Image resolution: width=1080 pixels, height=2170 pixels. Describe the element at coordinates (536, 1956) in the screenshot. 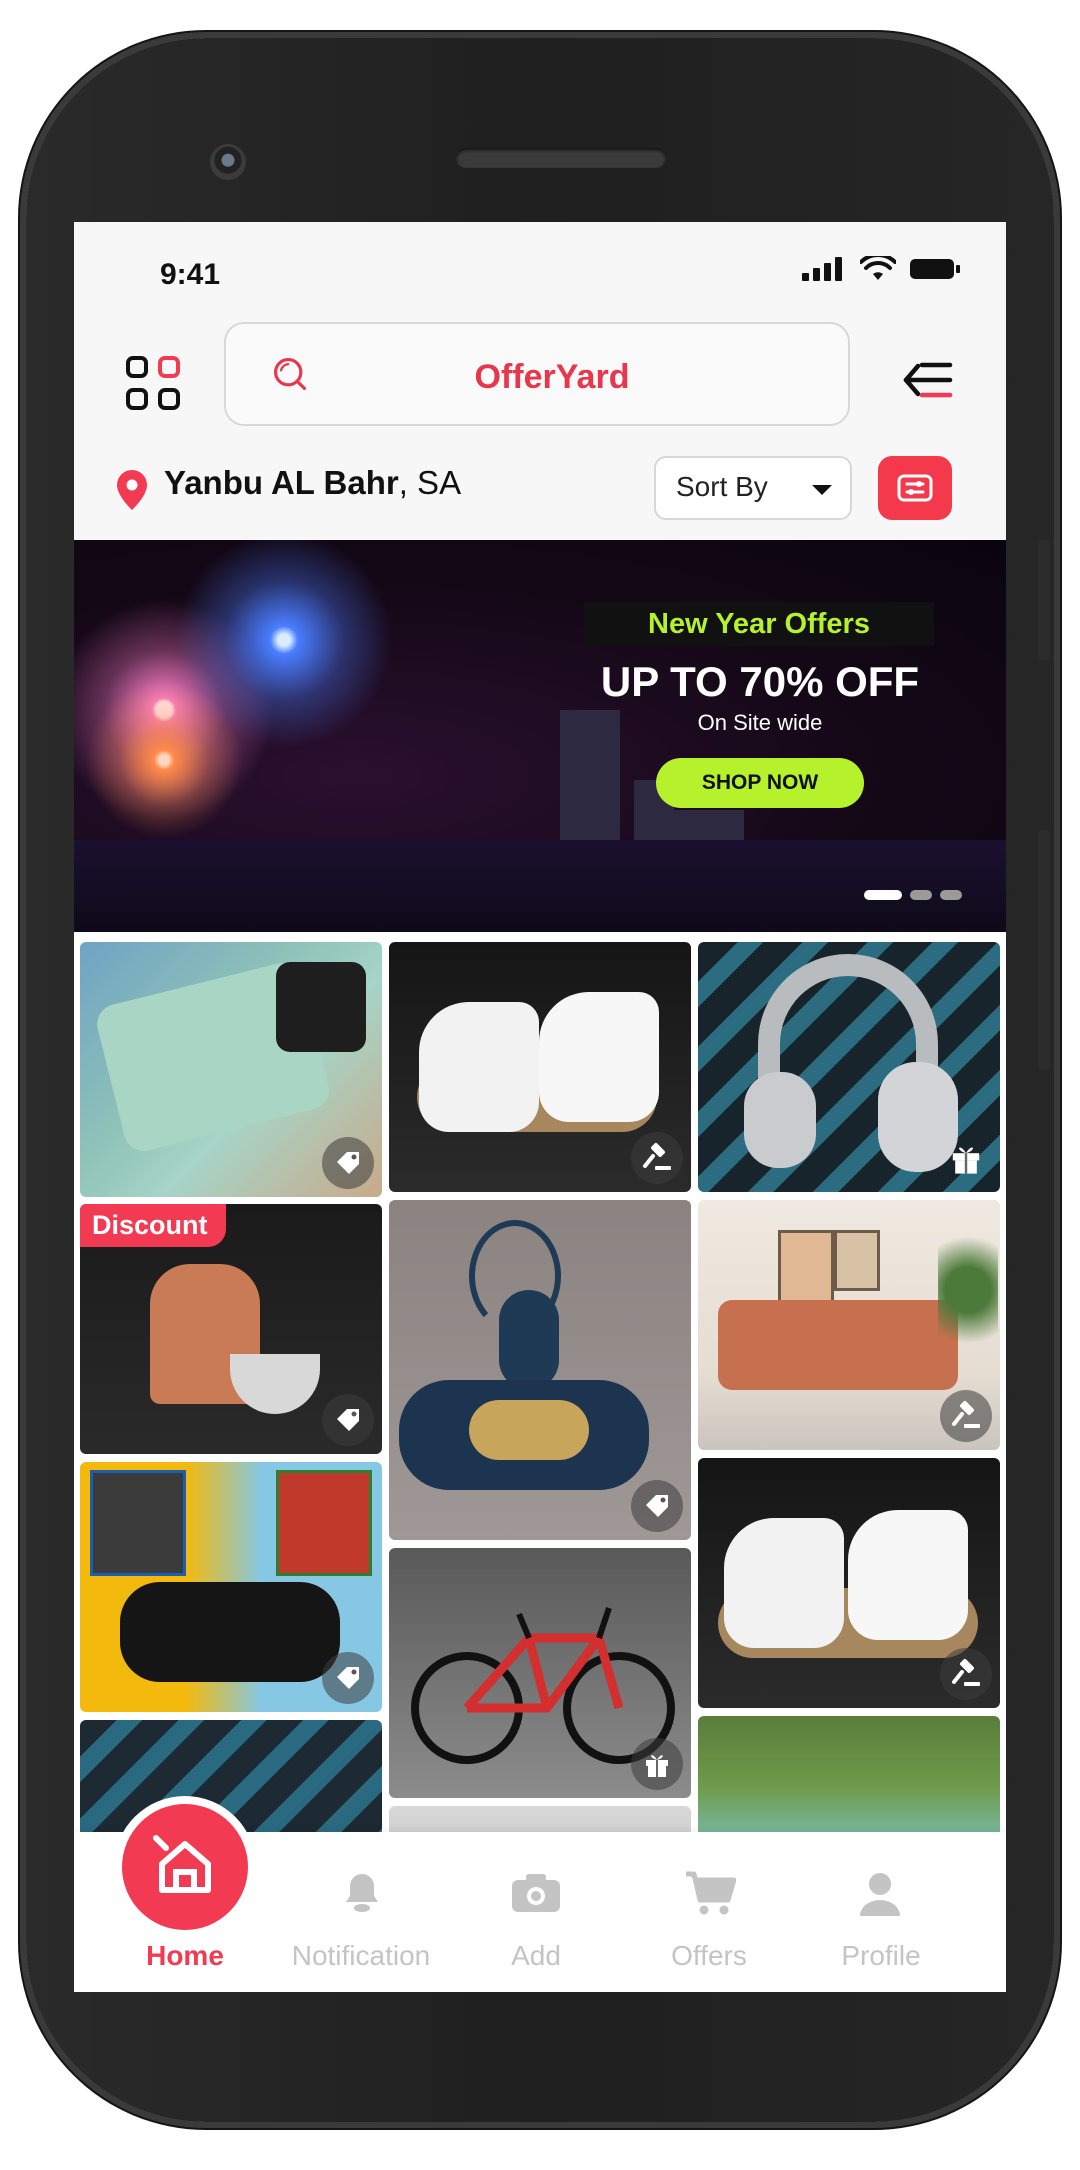

I see `tab-add: Add` at that location.